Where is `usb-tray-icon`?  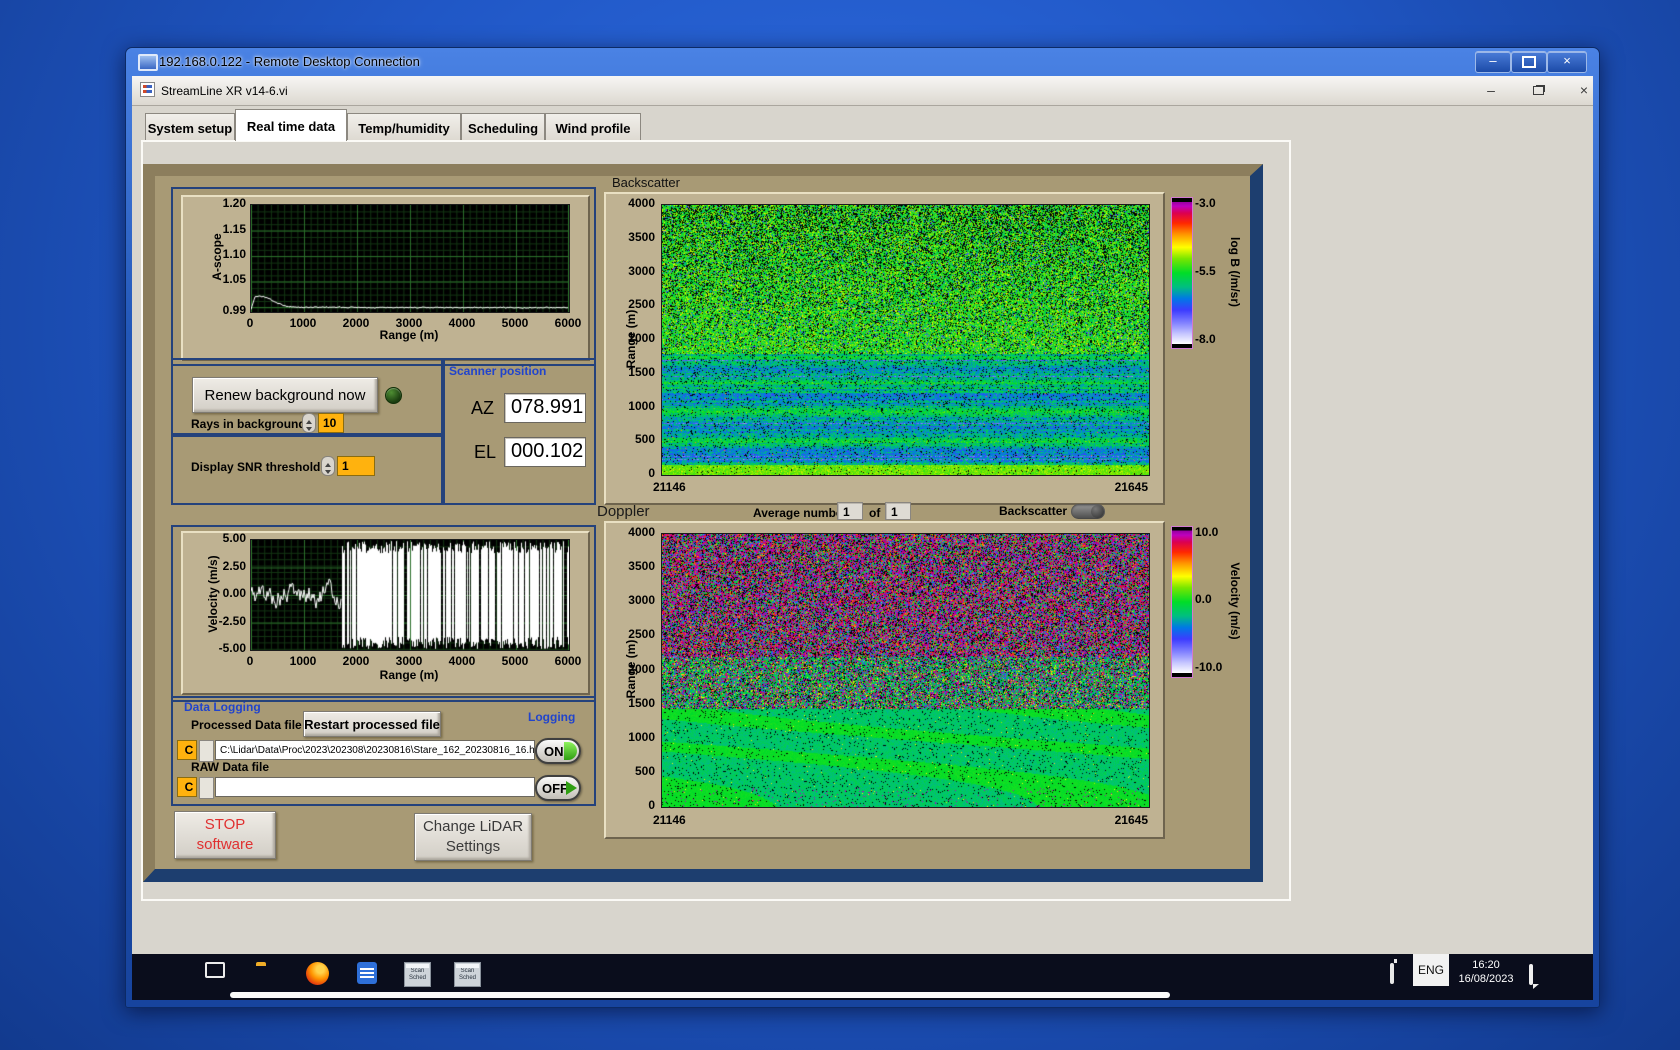
usb-tray-icon is located at coordinates (1392, 973).